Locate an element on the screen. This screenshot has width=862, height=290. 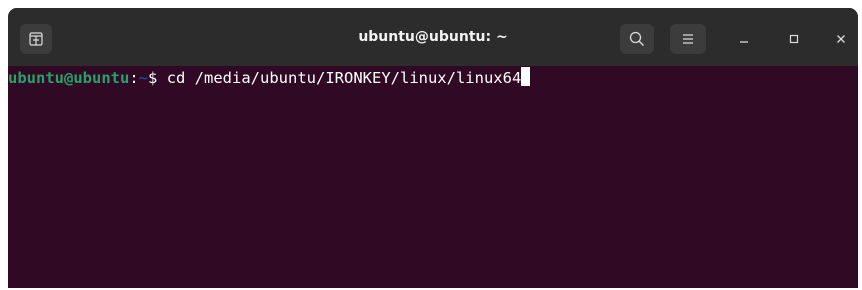
new-tab-icon is located at coordinates (36, 39).